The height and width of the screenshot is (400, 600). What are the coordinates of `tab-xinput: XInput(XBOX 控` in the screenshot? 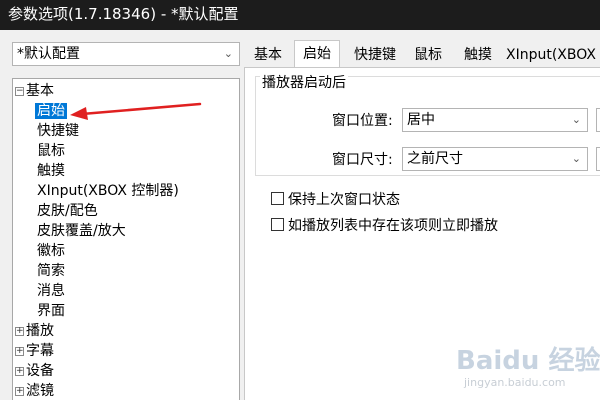 It's located at (553, 56).